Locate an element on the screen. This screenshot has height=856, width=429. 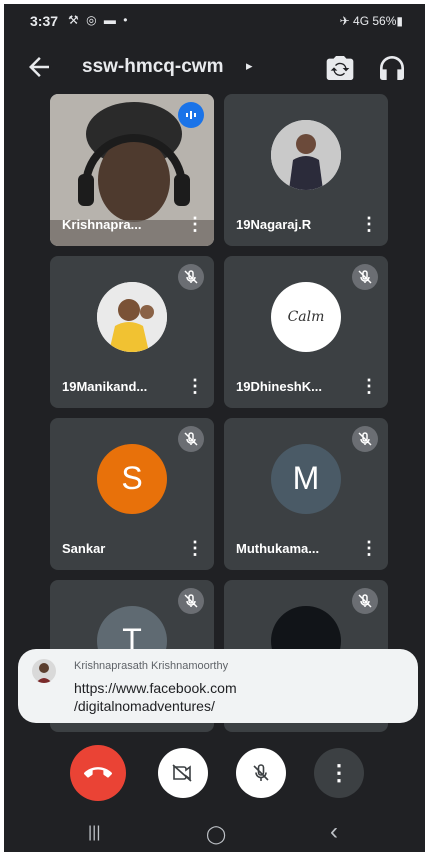
participant-tile: Calm 19DhineshK... ⋮ is located at coordinates (306, 332).